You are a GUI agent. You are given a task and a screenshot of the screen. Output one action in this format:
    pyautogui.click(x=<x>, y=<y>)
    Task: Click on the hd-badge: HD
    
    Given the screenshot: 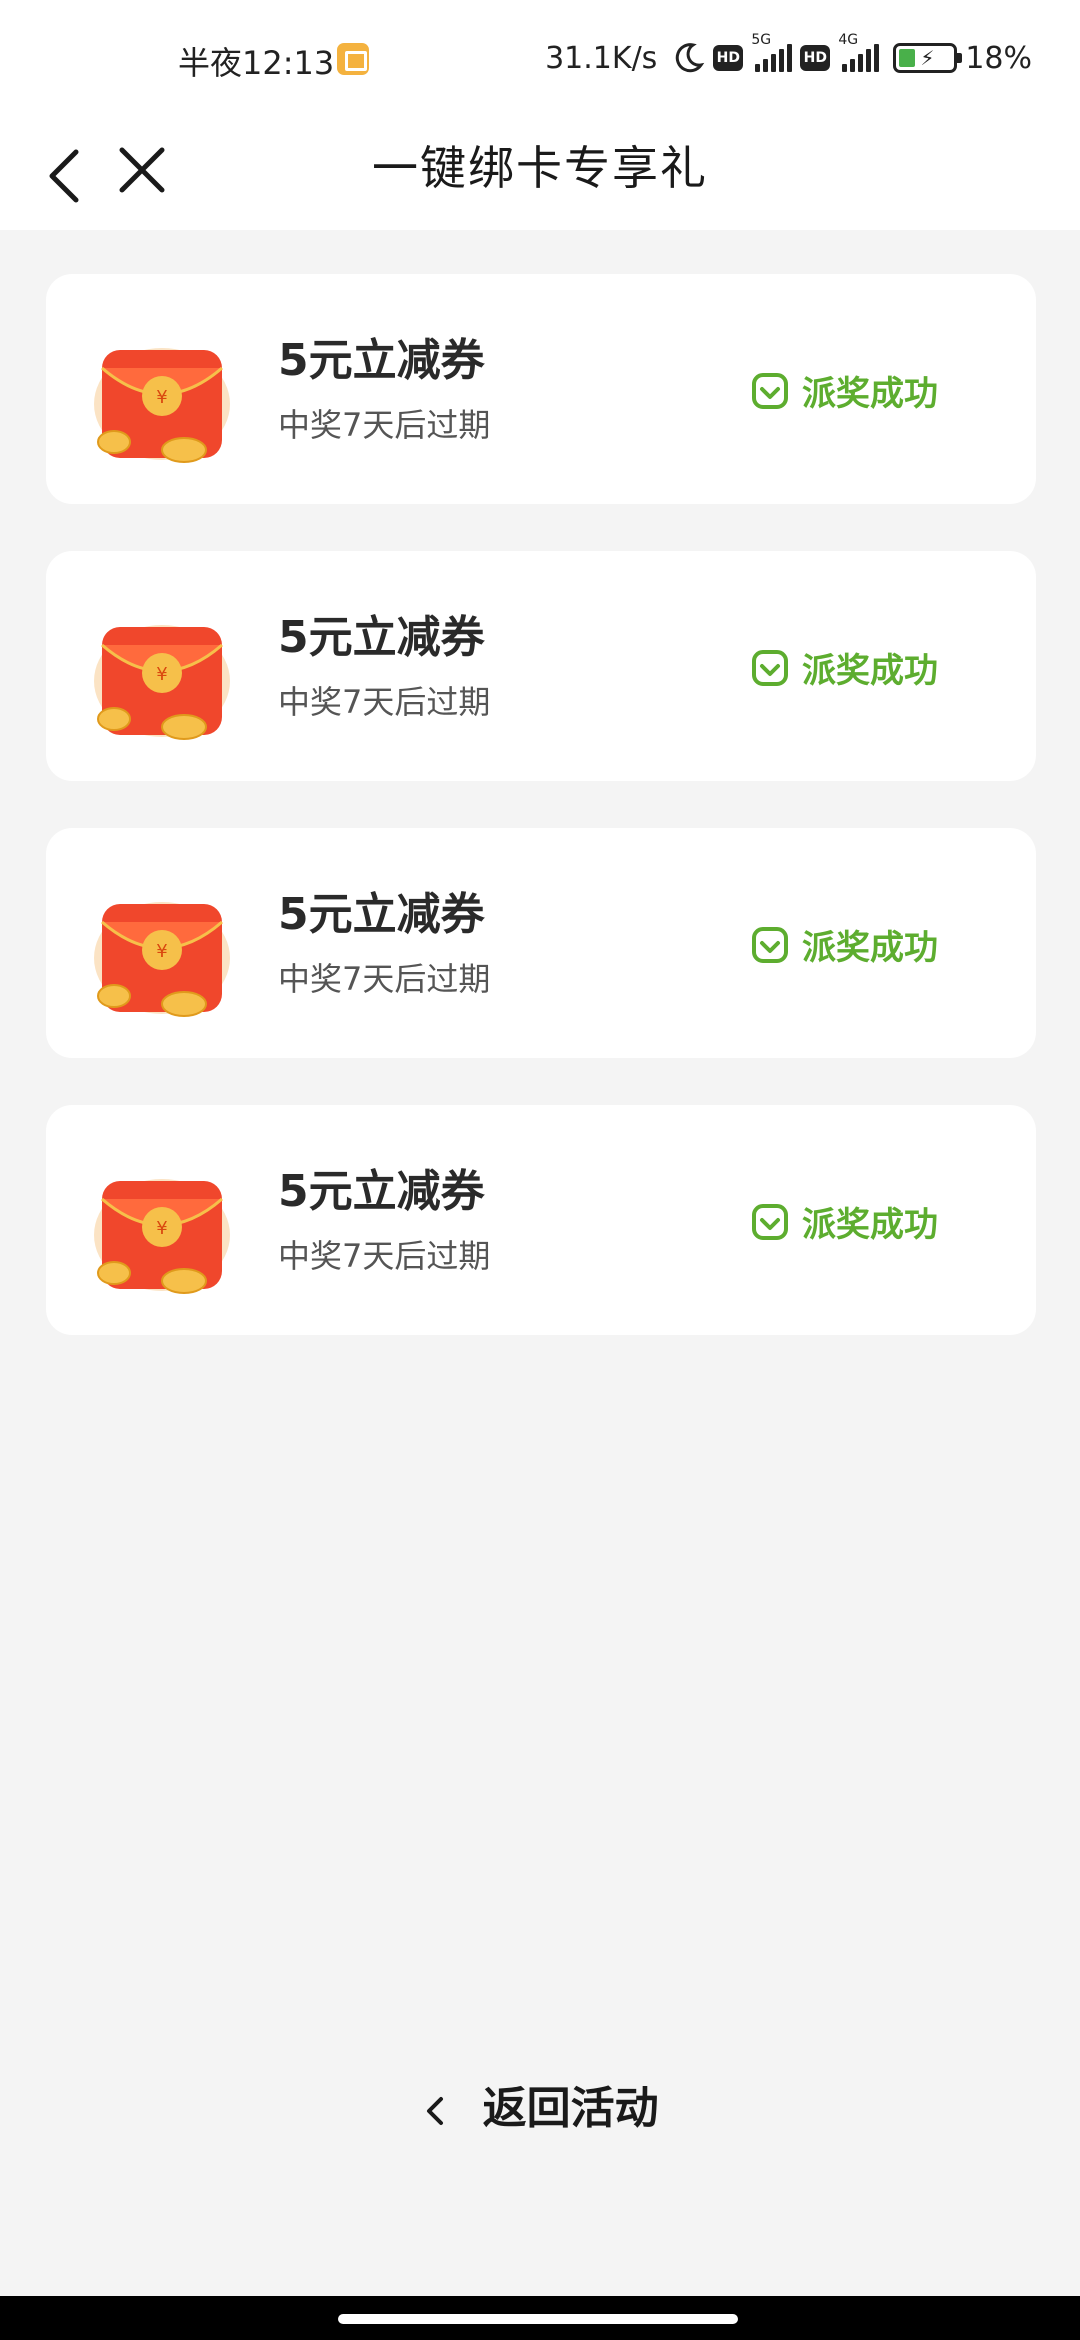 What is the action you would take?
    pyautogui.click(x=728, y=58)
    